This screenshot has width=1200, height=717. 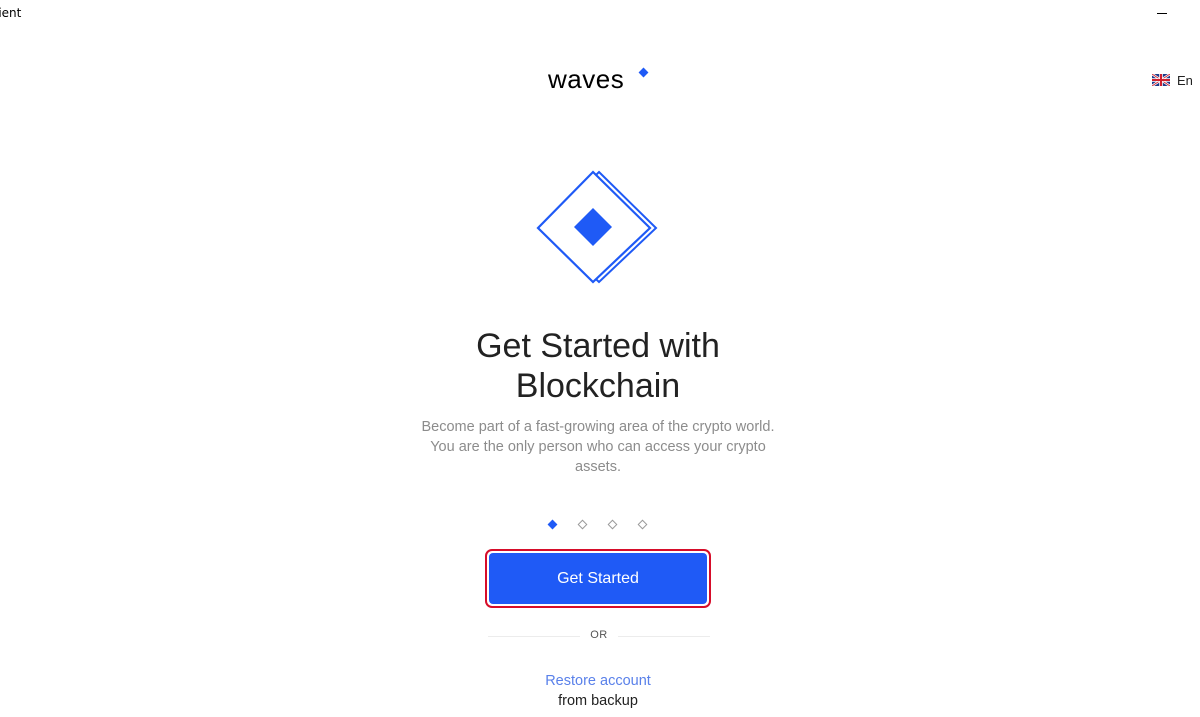 I want to click on language-label: En, so click(x=1185, y=80).